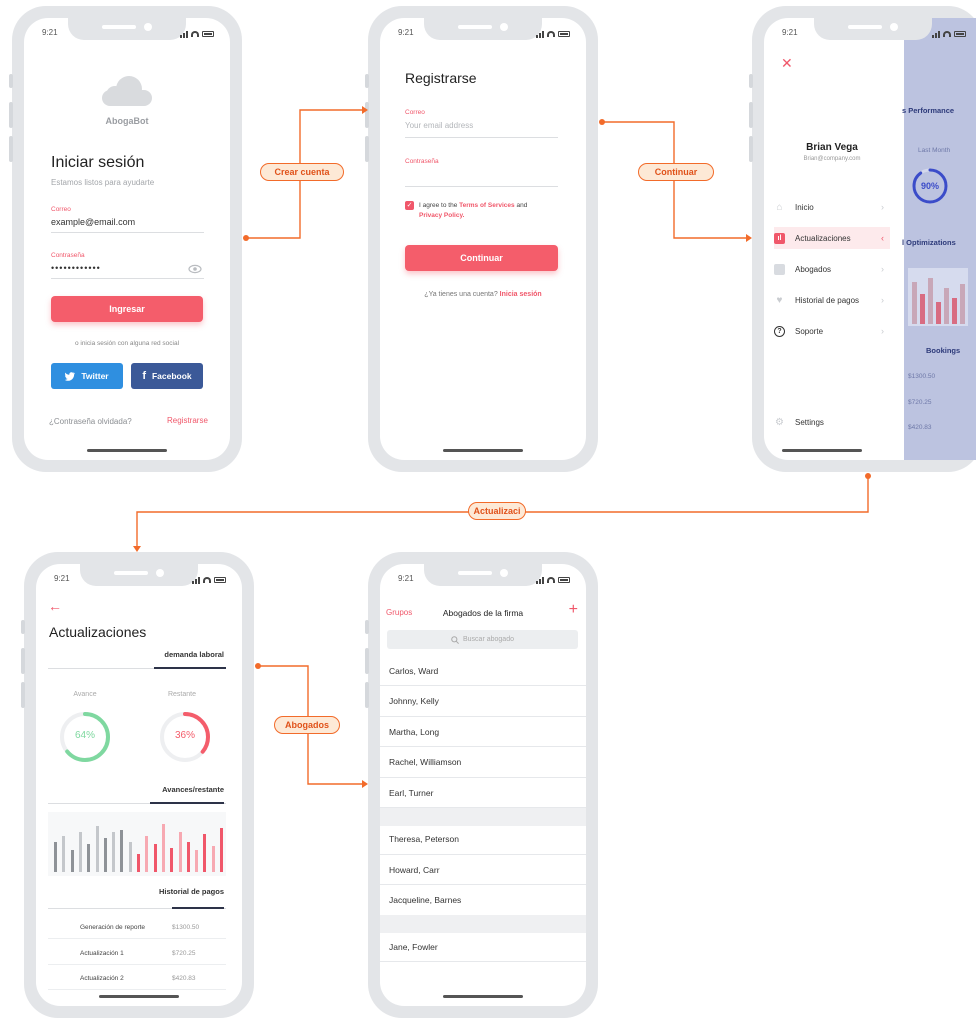 Image resolution: width=976 pixels, height=1019 pixels. What do you see at coordinates (95, 376) in the screenshot?
I see `twitter-label: Twitter` at bounding box center [95, 376].